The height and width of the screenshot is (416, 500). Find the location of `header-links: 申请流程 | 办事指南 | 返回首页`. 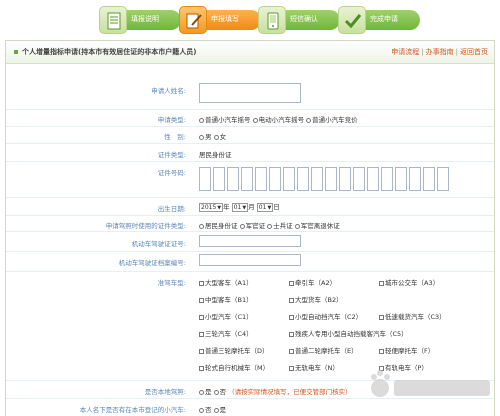

header-links: 申请流程 | 办事指南 | 返回首页 is located at coordinates (439, 52).